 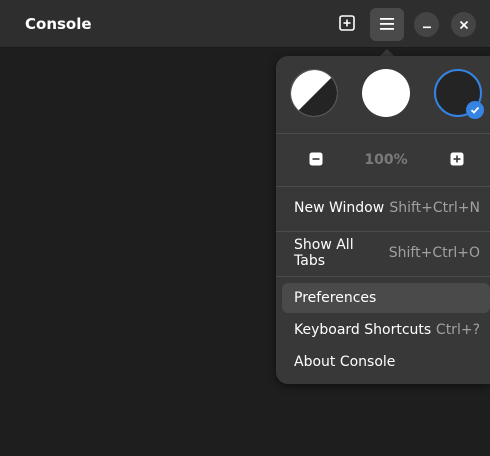 What do you see at coordinates (58, 24) in the screenshot?
I see `window-title: Console` at bounding box center [58, 24].